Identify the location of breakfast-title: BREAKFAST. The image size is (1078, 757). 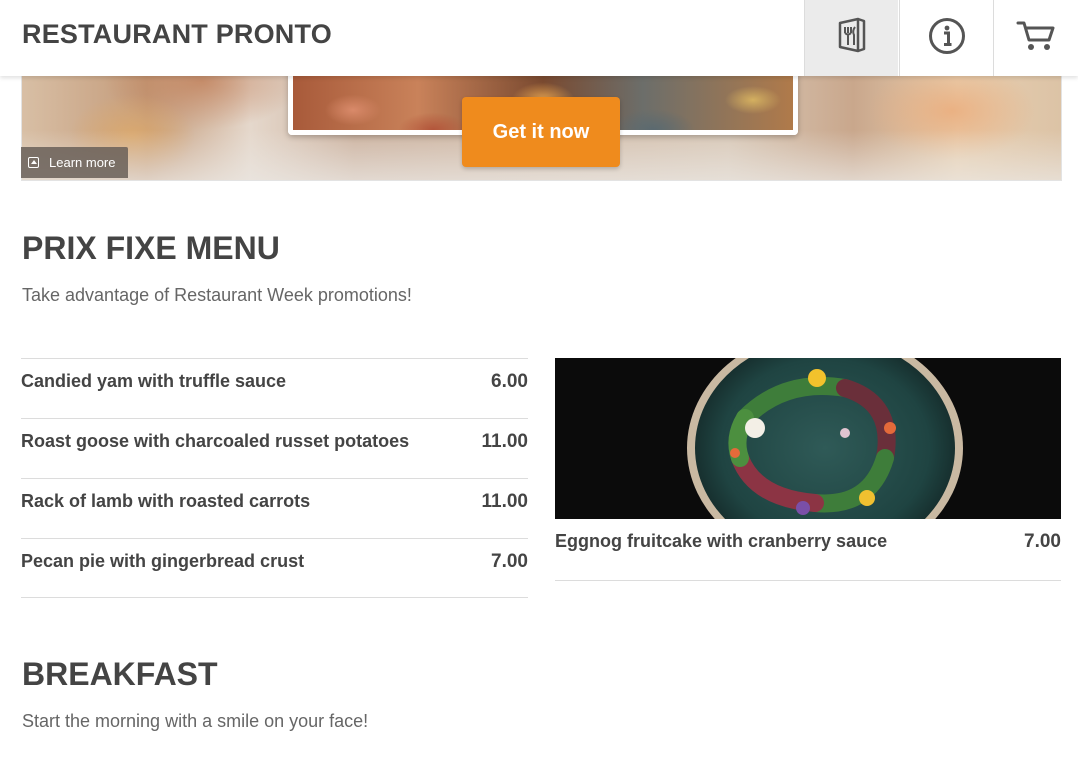
(120, 674).